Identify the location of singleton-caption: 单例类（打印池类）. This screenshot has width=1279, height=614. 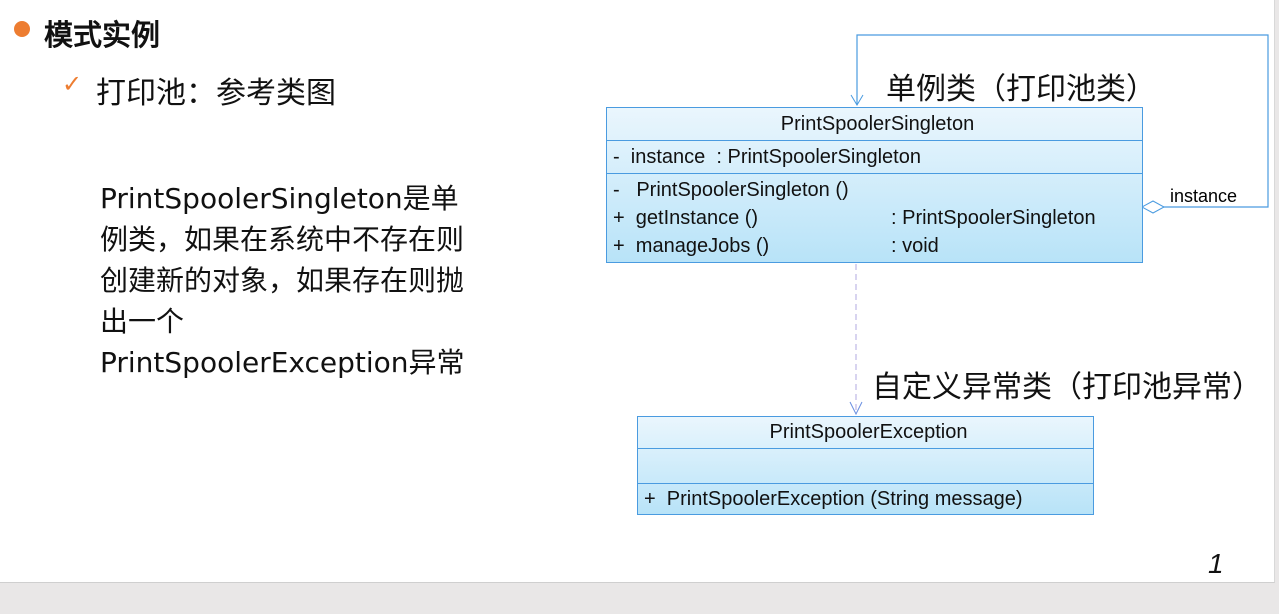
(1021, 89).